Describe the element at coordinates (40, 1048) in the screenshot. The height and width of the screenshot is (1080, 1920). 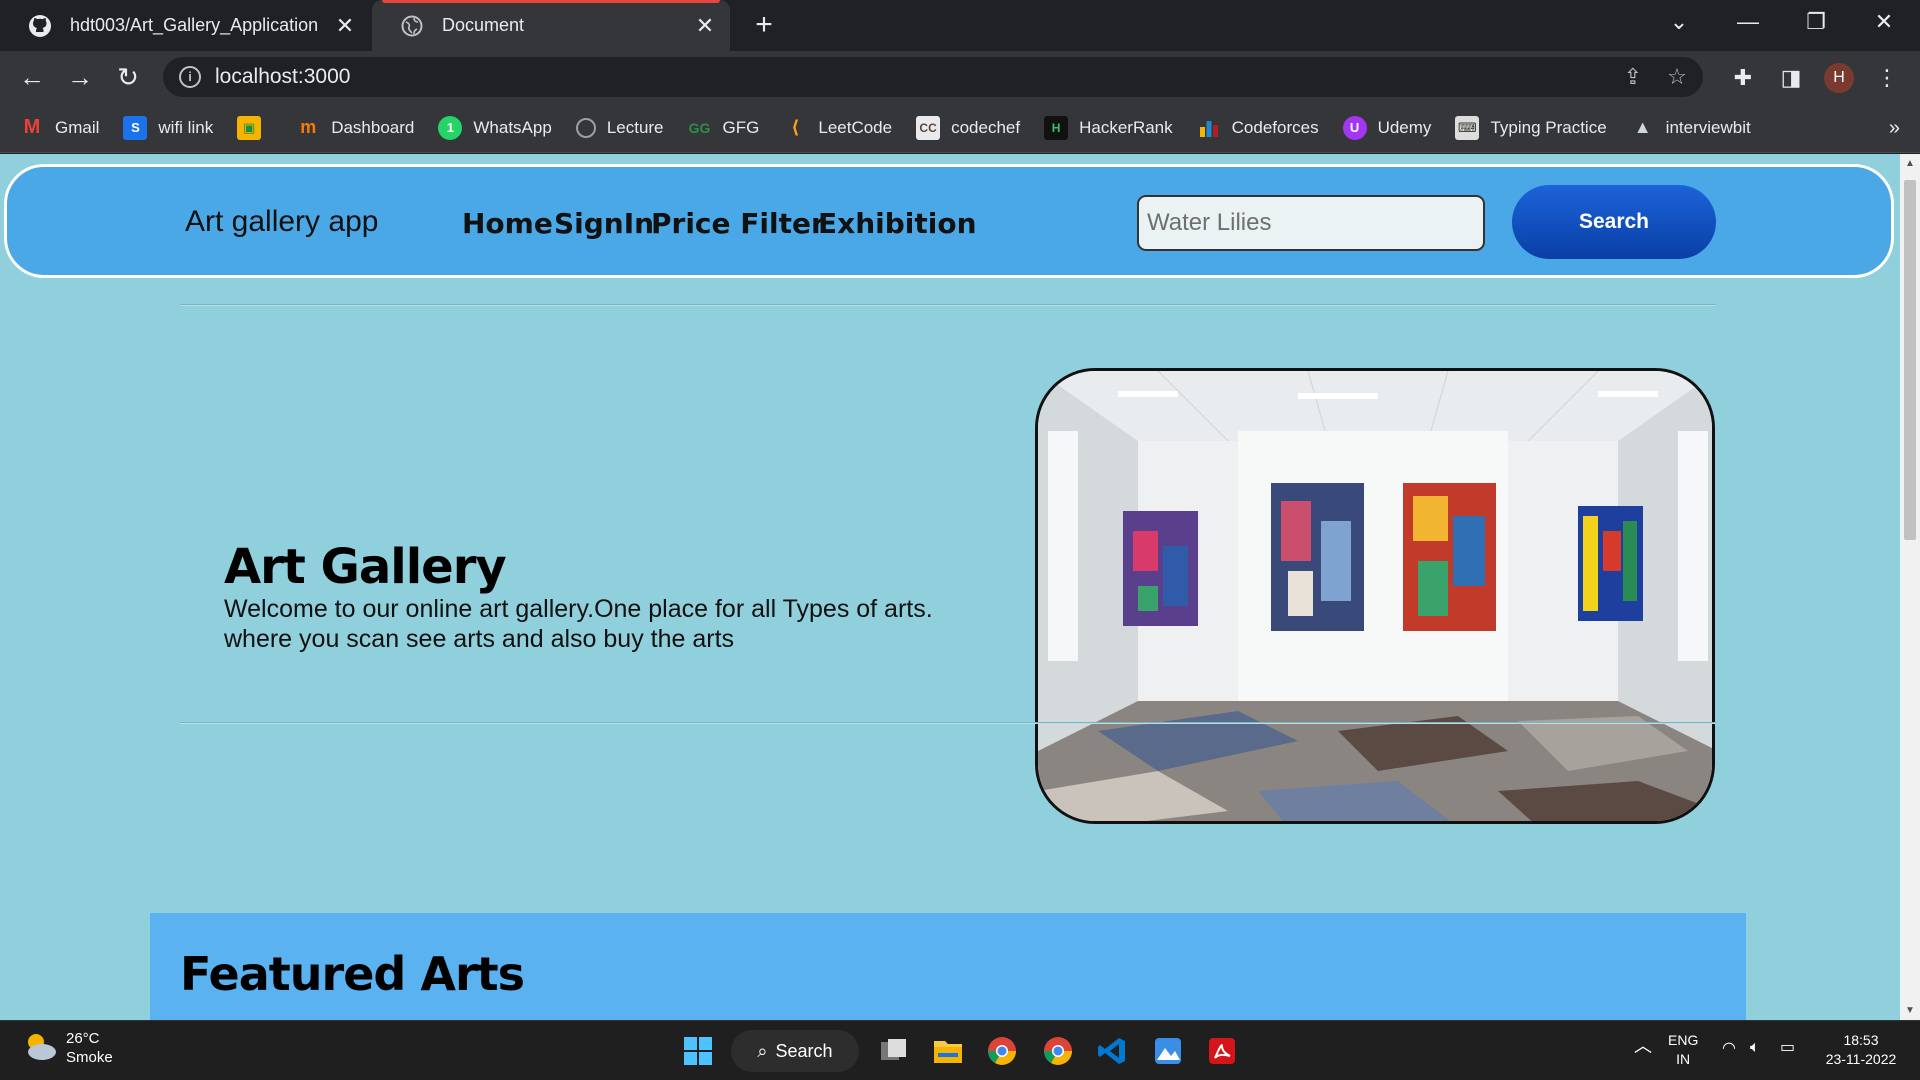
I see `weather-cloud-icon` at that location.